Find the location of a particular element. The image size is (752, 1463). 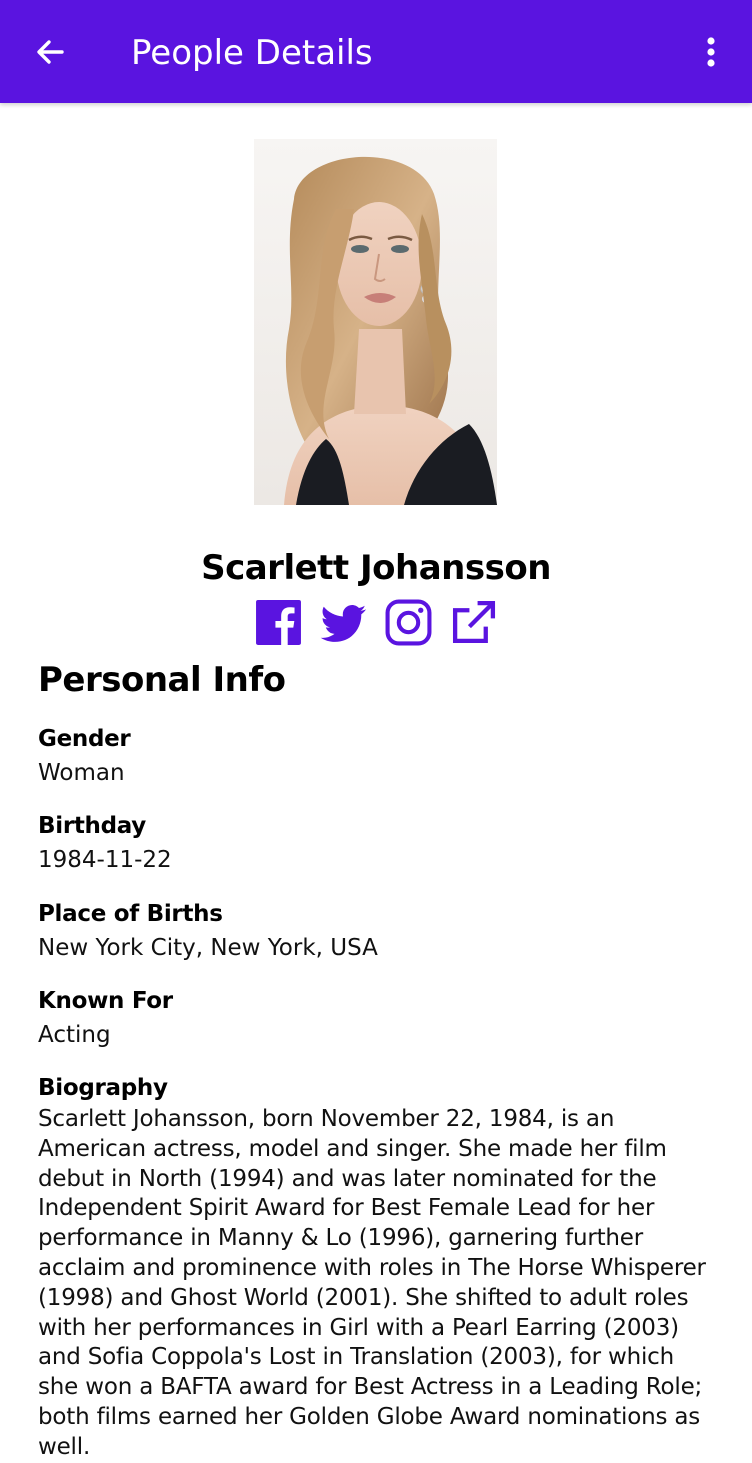

place-of-birth-label: Place of Births is located at coordinates (130, 914).